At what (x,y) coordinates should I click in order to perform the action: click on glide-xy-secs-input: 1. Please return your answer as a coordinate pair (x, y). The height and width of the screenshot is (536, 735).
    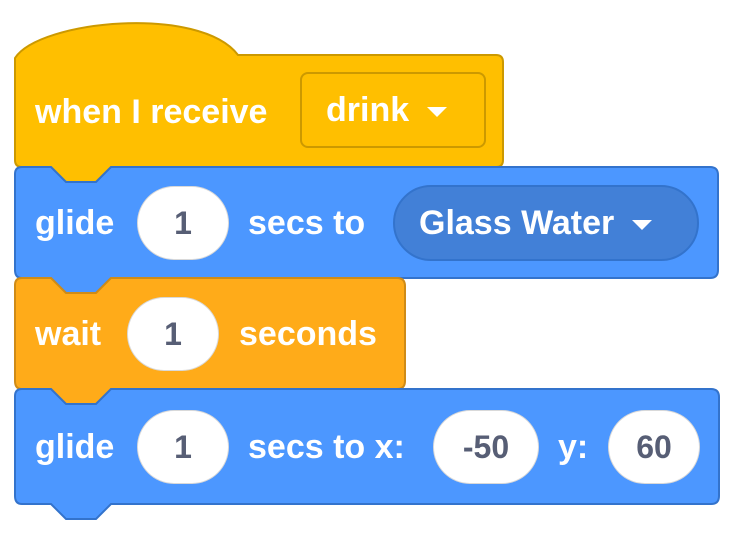
    Looking at the image, I should click on (183, 447).